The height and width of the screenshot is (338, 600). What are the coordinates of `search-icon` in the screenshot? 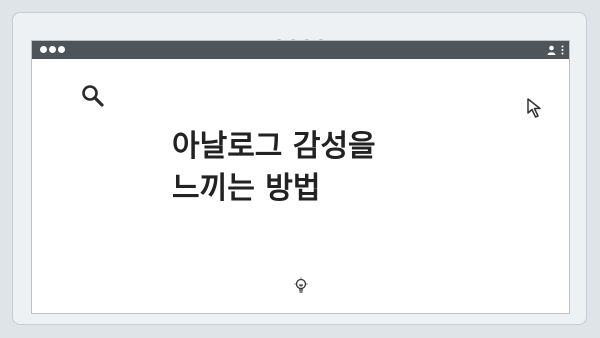 It's located at (93, 96).